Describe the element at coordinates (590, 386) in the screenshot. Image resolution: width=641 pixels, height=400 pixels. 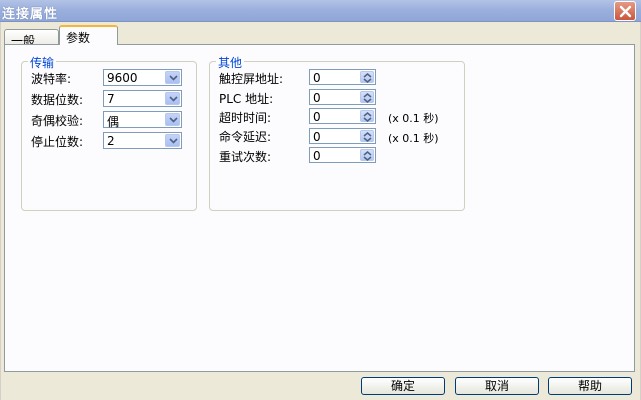
I see `help-button: 帮助` at that location.